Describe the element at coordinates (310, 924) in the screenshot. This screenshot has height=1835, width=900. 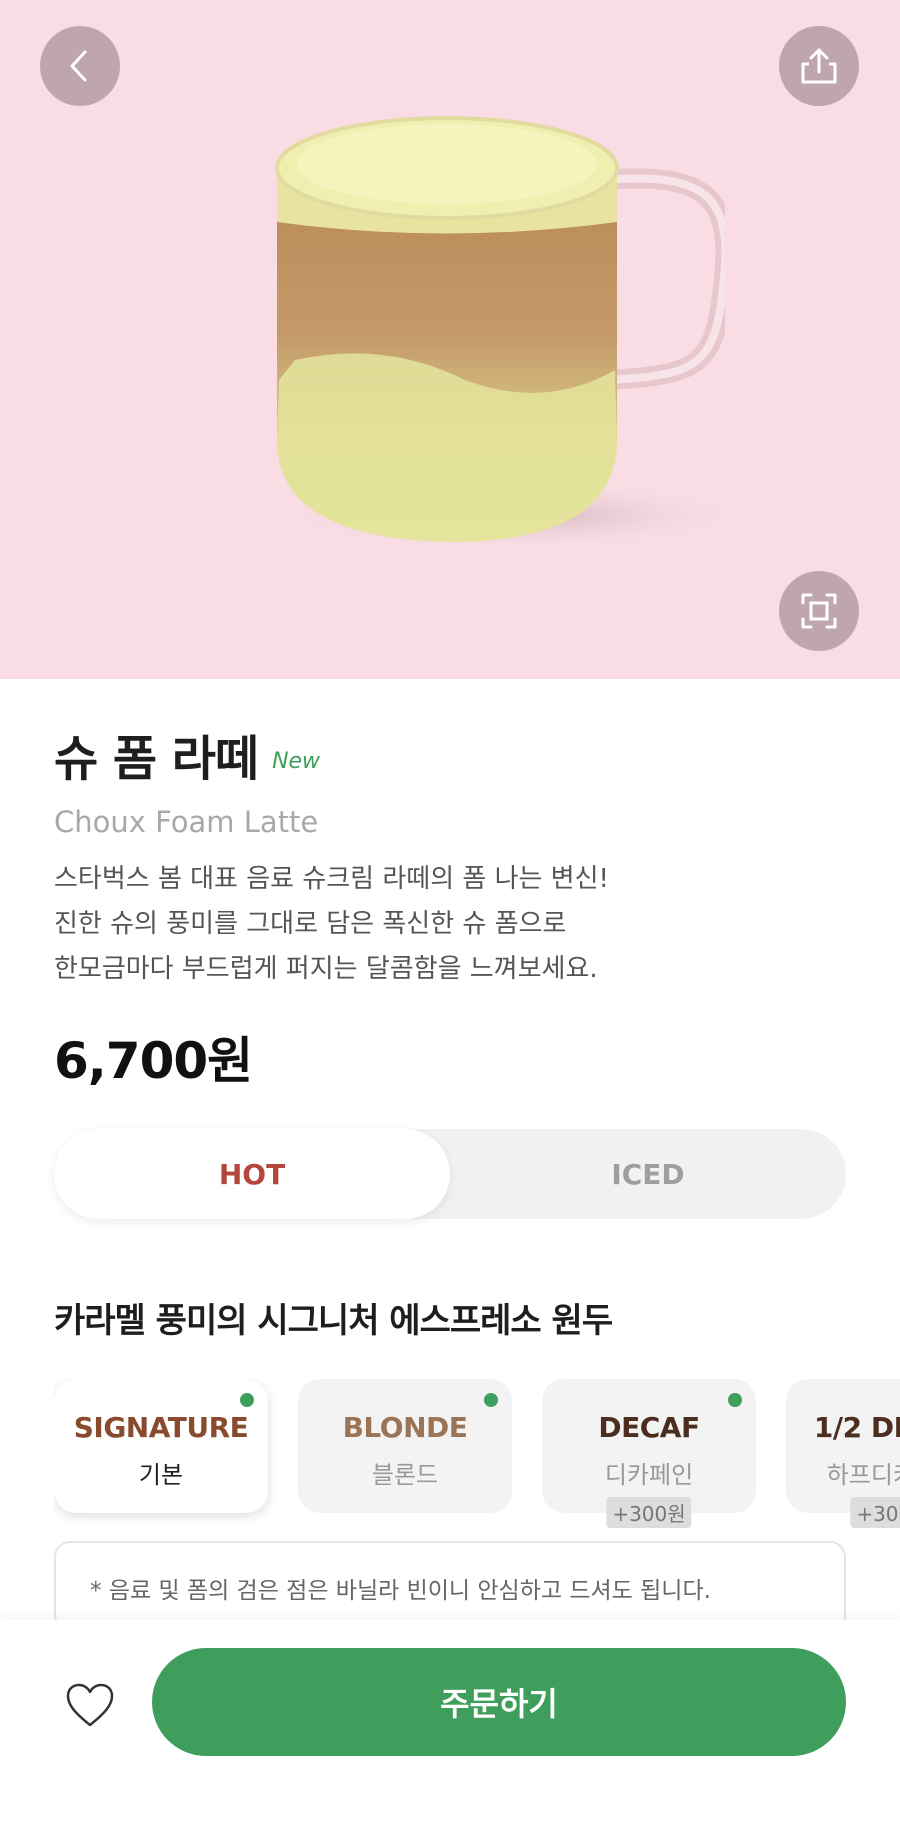
I see `description-line: 진한 슈의 풍미를 그대로 담은 폭신한 슈 폼으로` at that location.